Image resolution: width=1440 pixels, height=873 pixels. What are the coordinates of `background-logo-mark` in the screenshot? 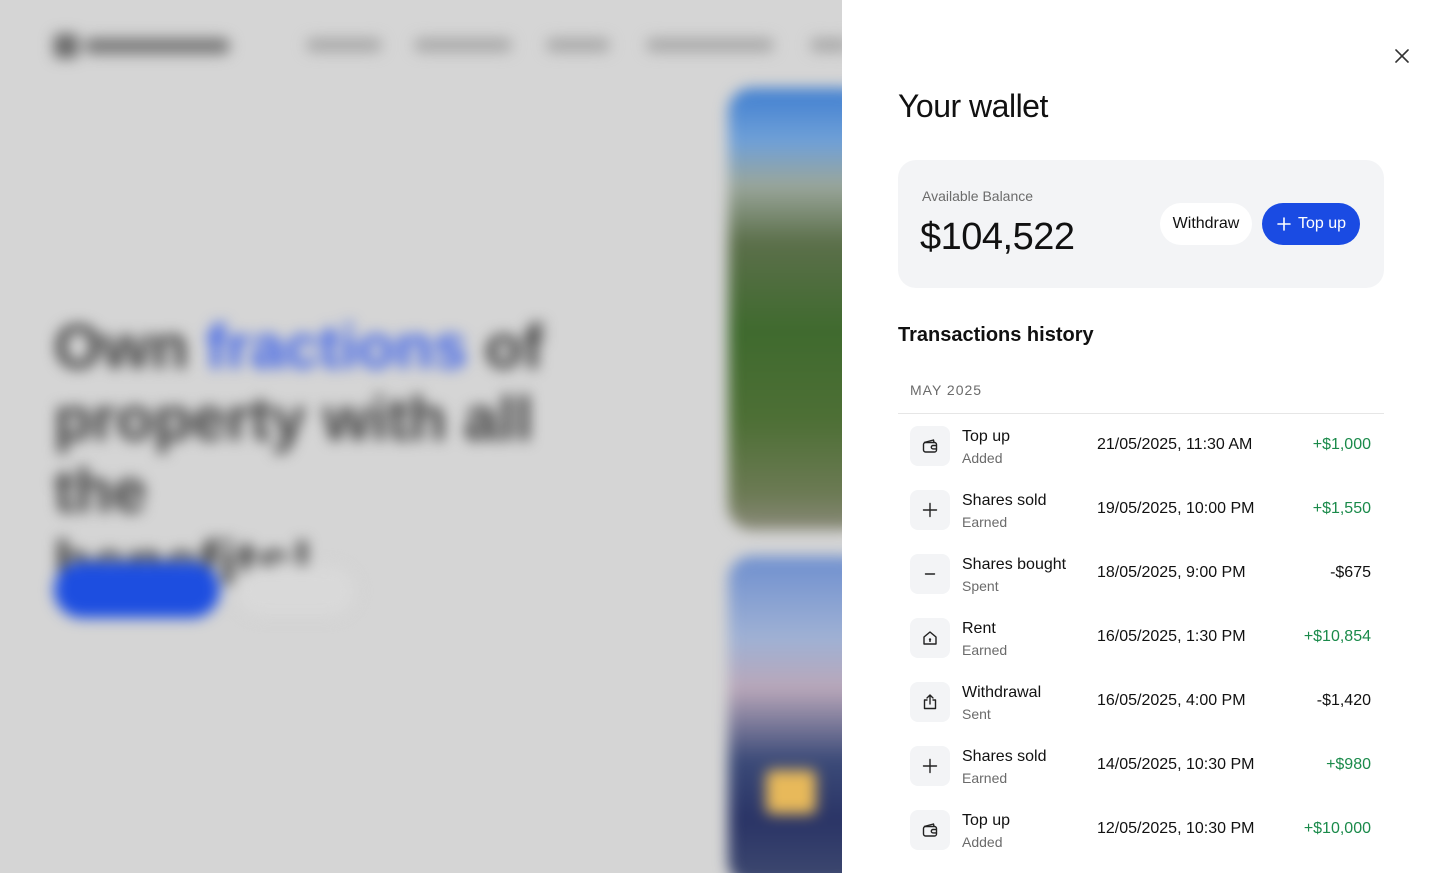 It's located at (66, 46).